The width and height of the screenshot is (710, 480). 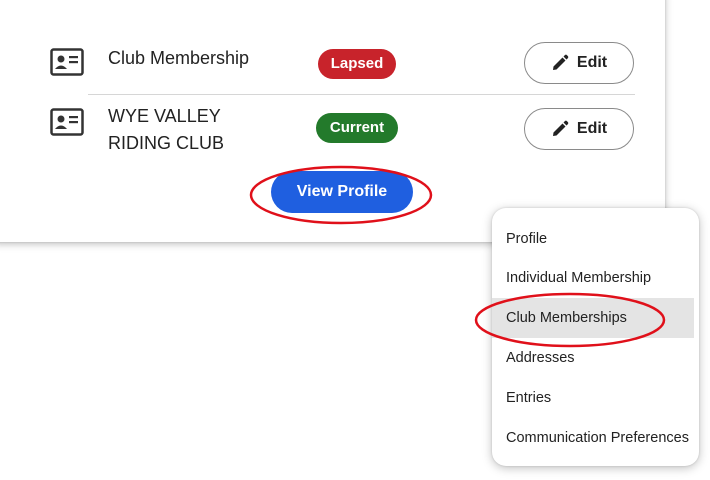 I want to click on menu-item-entries: Entries, so click(x=593, y=398).